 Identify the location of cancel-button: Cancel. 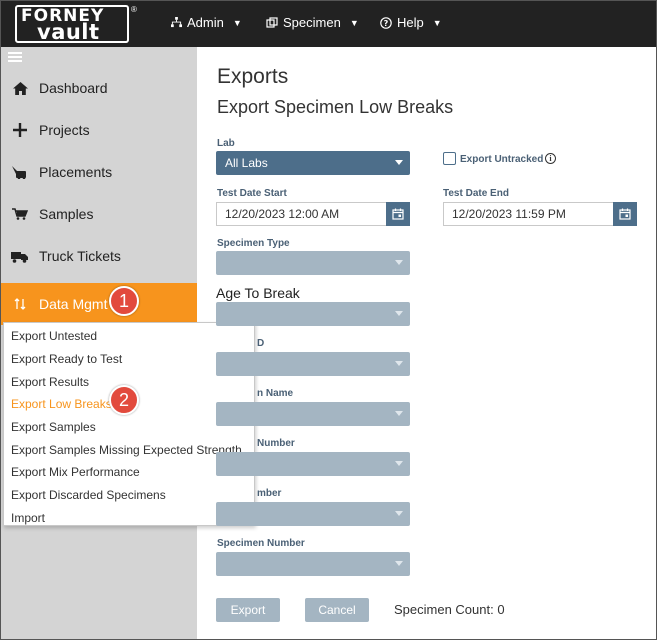
(337, 610).